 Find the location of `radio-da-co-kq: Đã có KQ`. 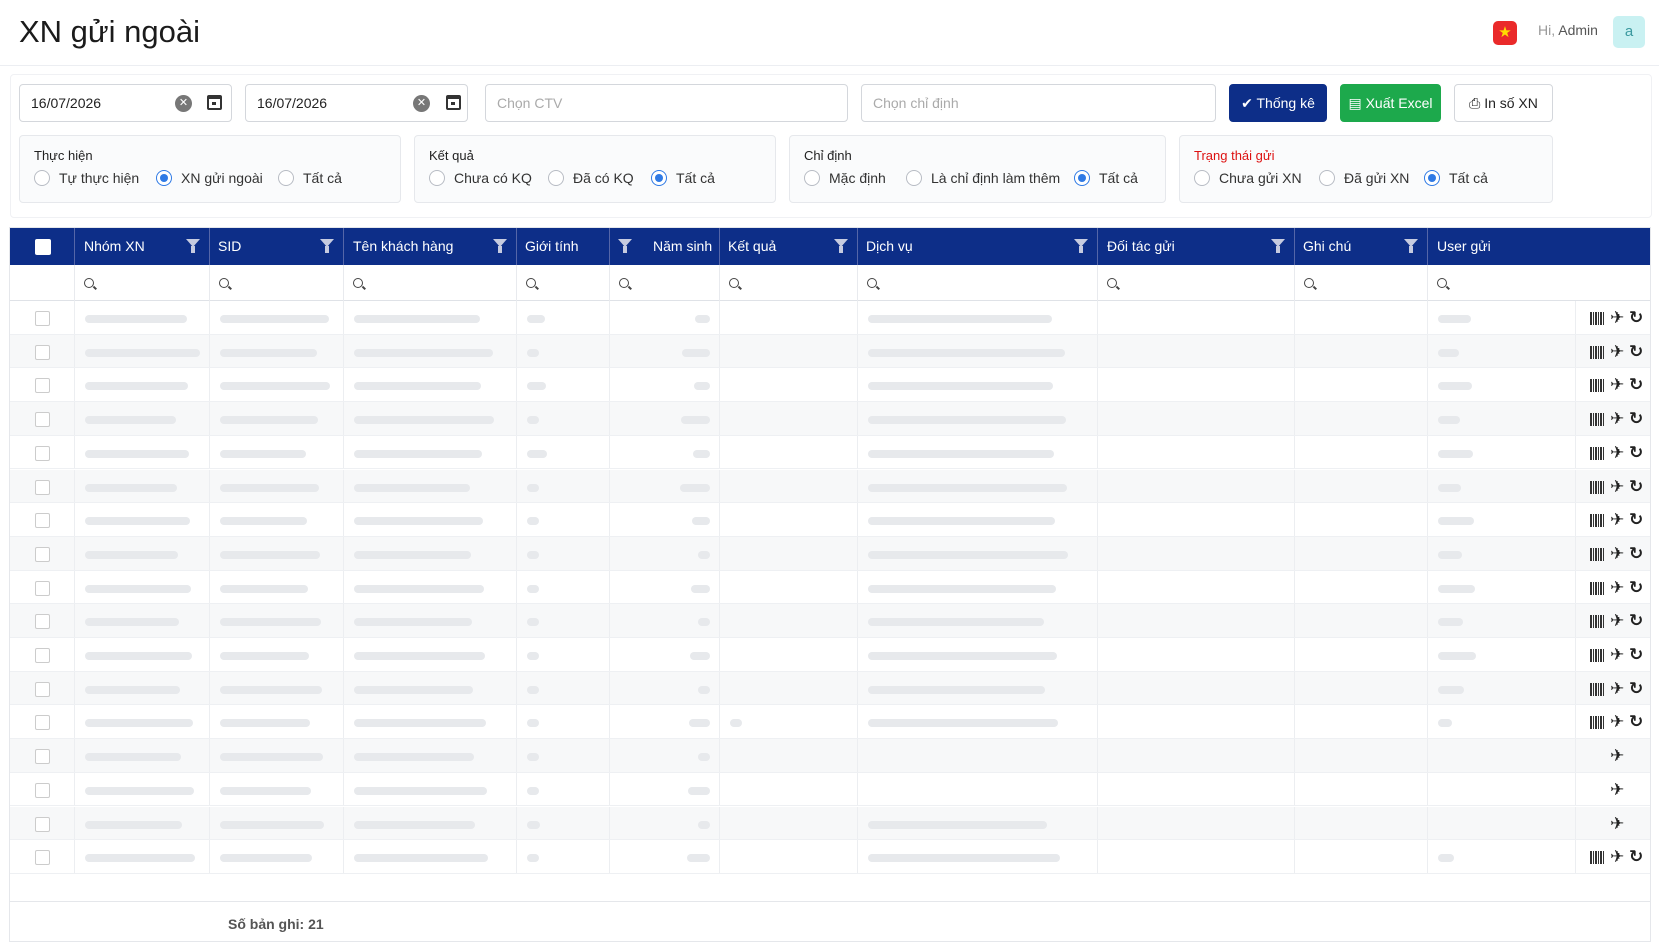

radio-da-co-kq: Đã có KQ is located at coordinates (591, 178).